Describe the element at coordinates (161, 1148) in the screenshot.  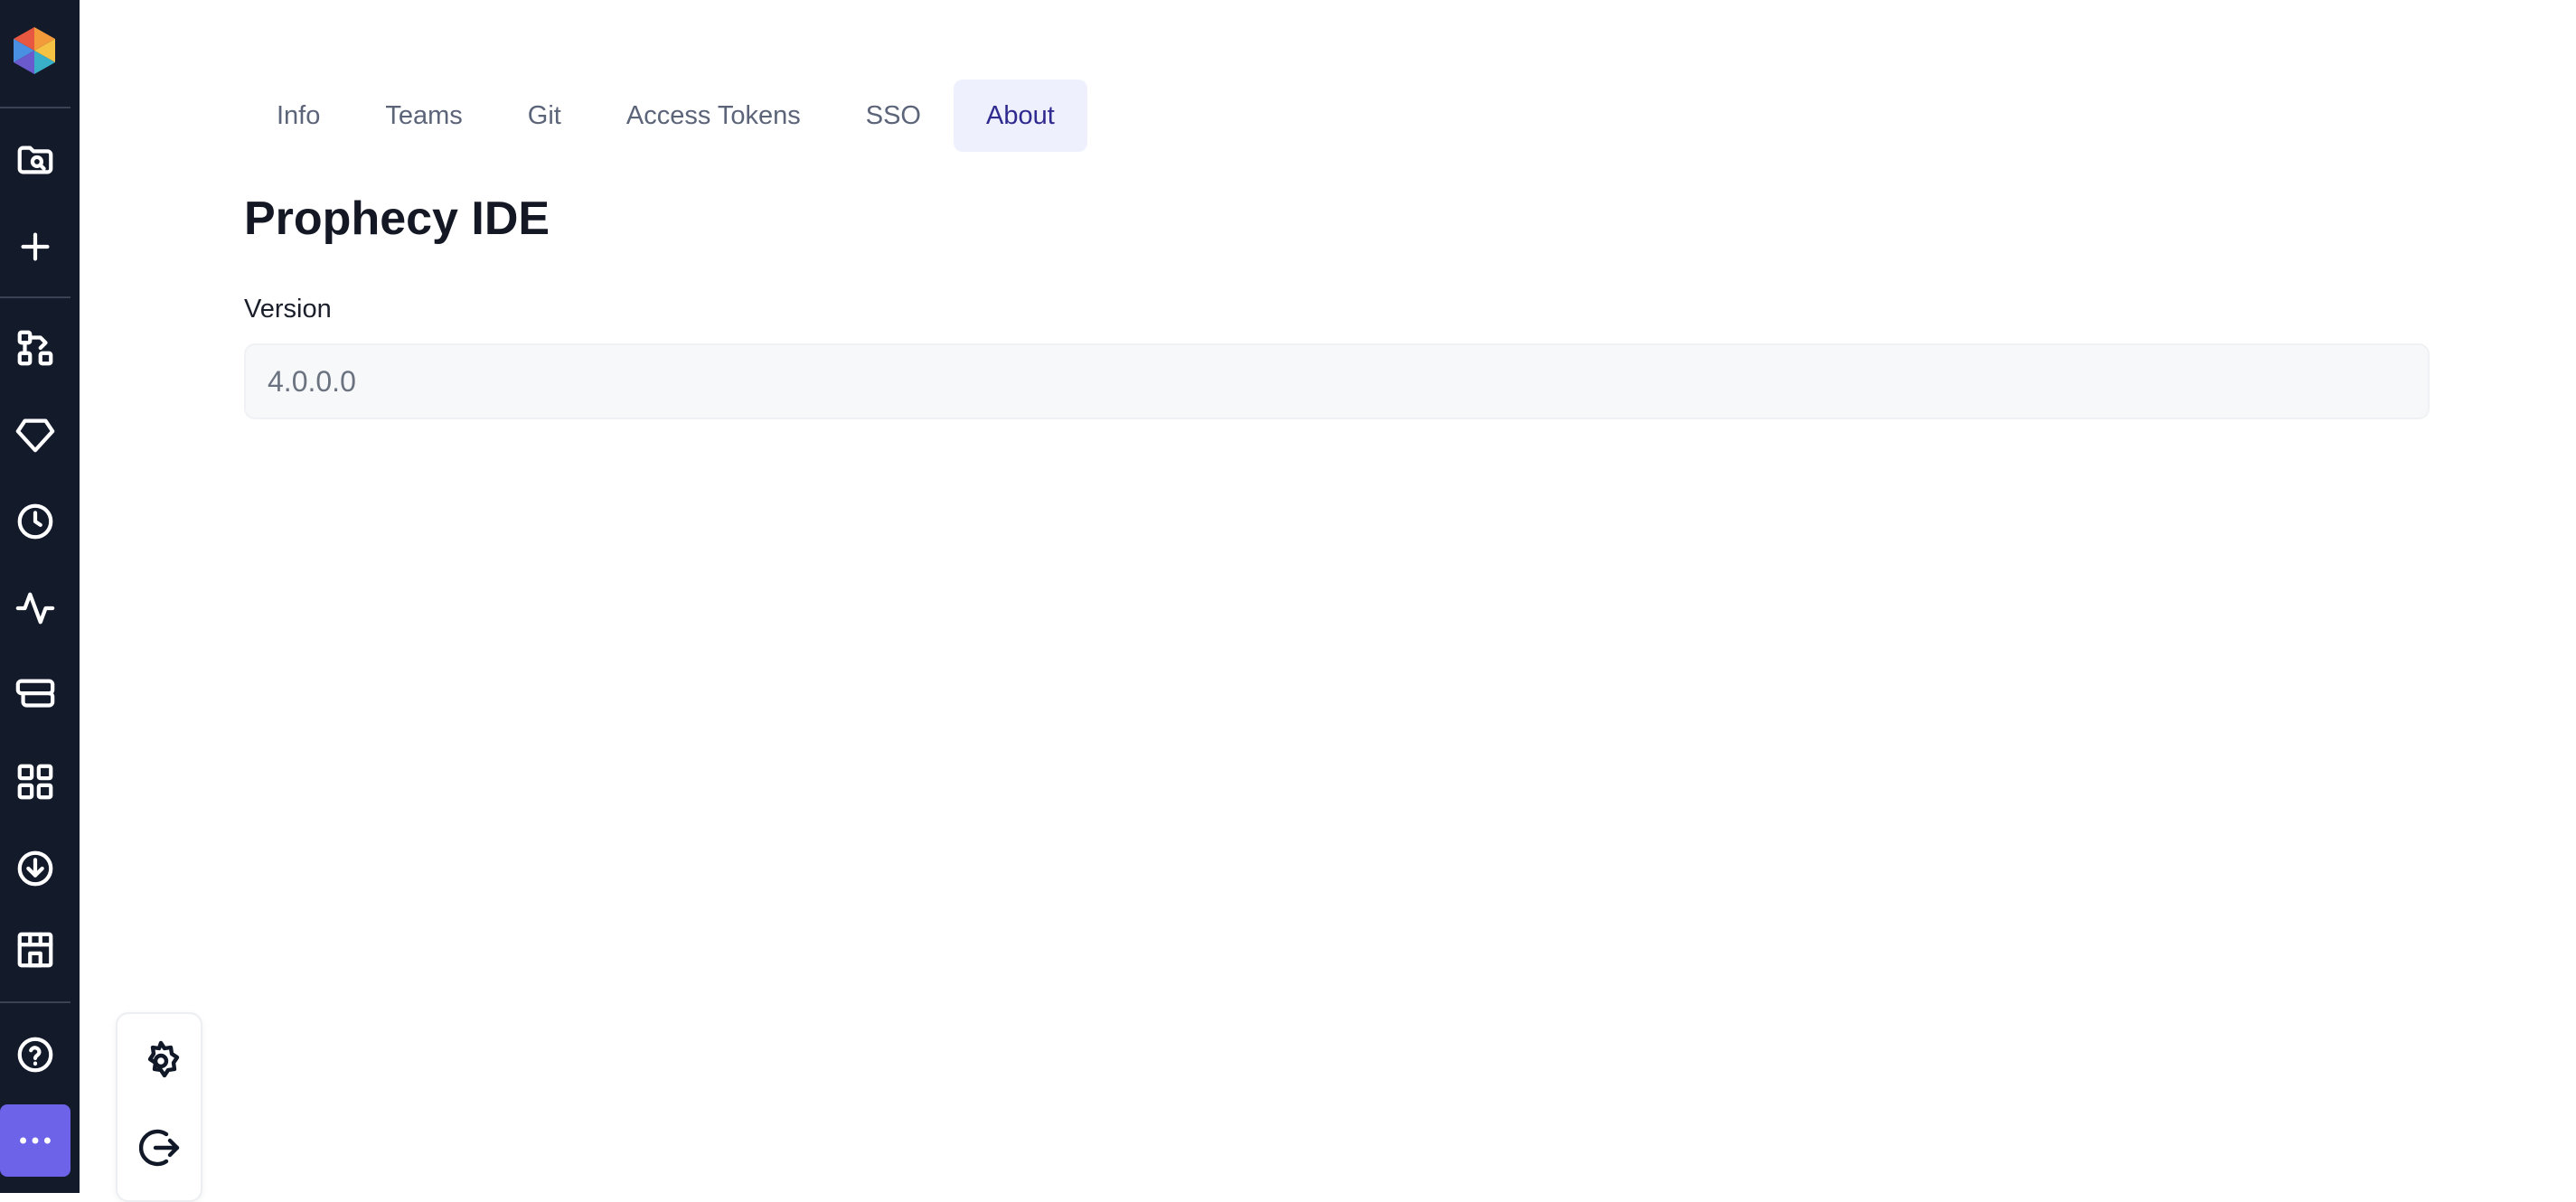
I see `logout-icon` at that location.